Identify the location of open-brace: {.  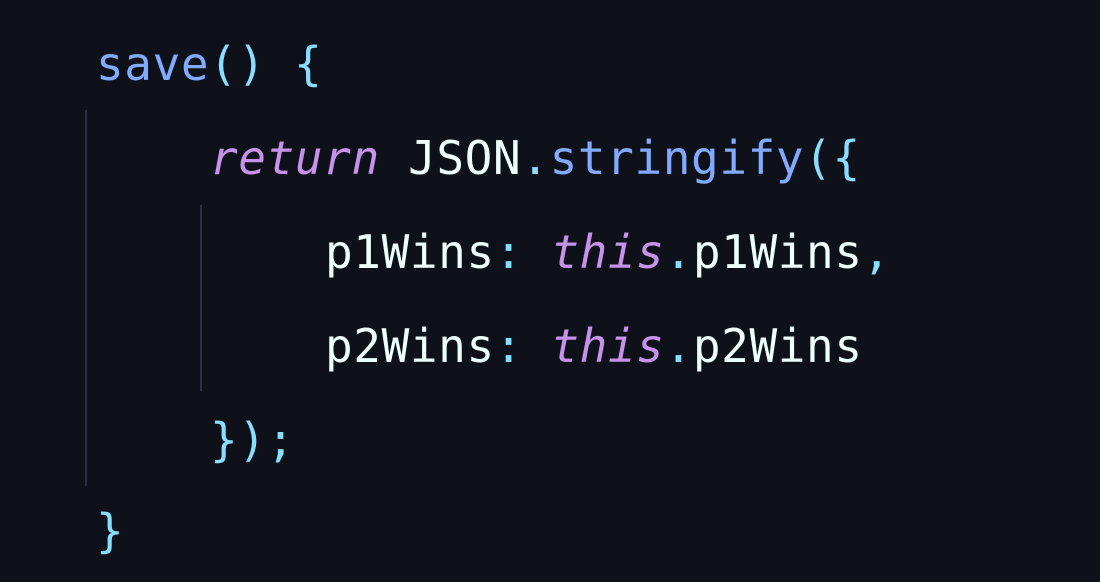
(308, 64).